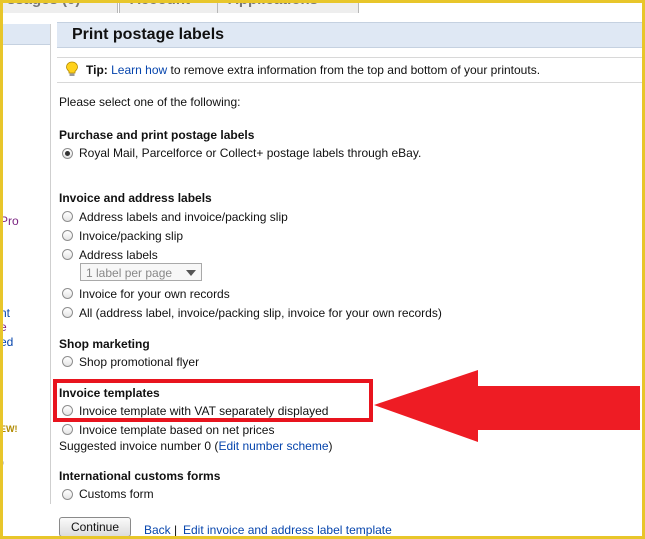 Image resolution: width=645 pixels, height=539 pixels. I want to click on top-tab-bar: ssages (0) Account Applications, so click(322, 8).